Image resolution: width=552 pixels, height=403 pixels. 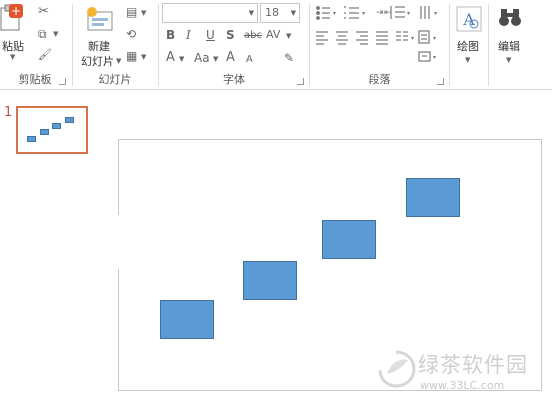 What do you see at coordinates (215, 59) in the screenshot?
I see `change-case-dropdown-arrow: ▼` at bounding box center [215, 59].